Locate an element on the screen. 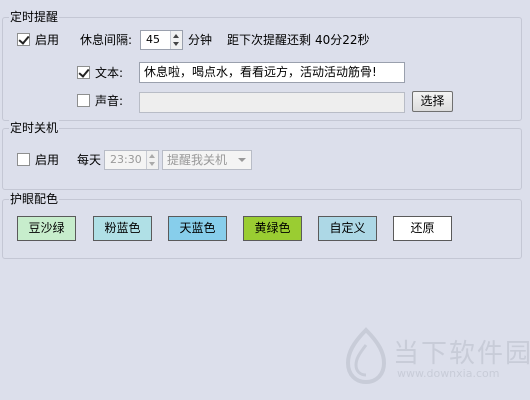 The image size is (530, 400). shutdown-enable-checkbox is located at coordinates (23, 159).